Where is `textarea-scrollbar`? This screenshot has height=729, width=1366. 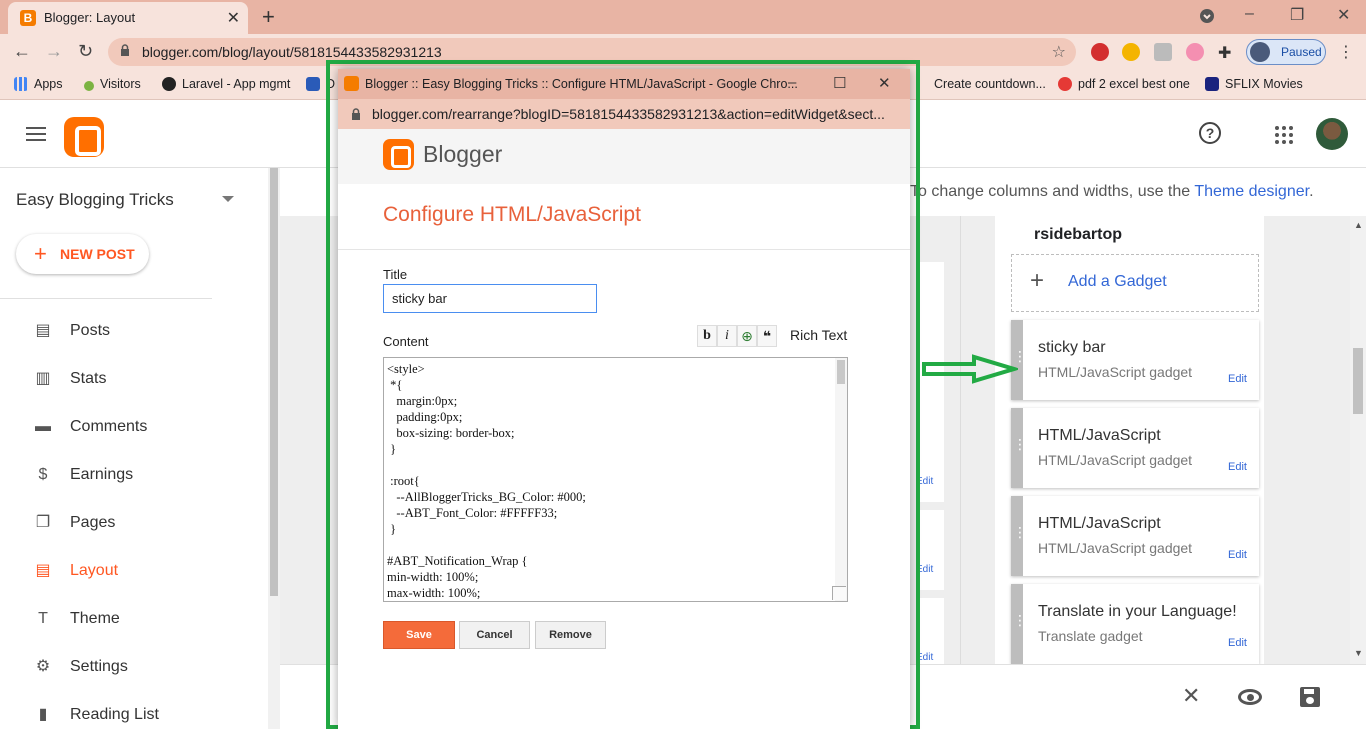 textarea-scrollbar is located at coordinates (841, 479).